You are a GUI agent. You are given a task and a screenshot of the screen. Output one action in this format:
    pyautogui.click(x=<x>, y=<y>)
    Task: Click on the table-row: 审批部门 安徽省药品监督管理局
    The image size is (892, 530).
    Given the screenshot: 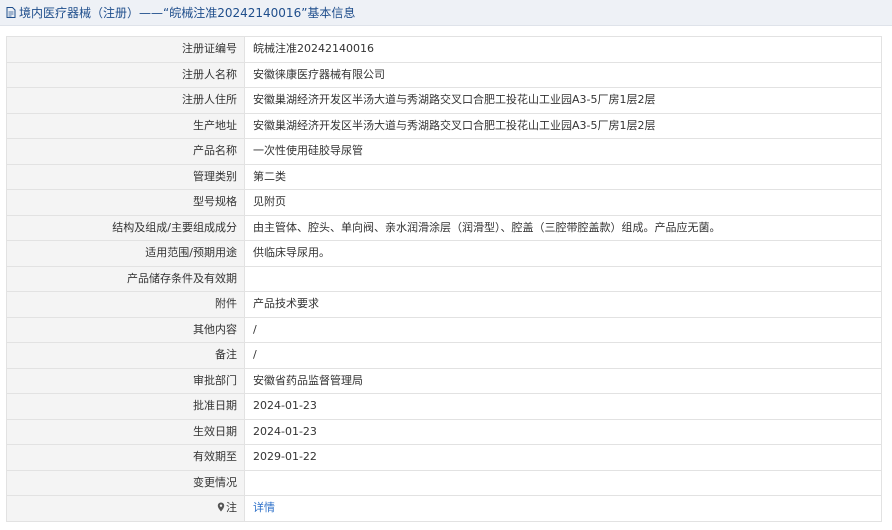 What is the action you would take?
    pyautogui.click(x=444, y=380)
    